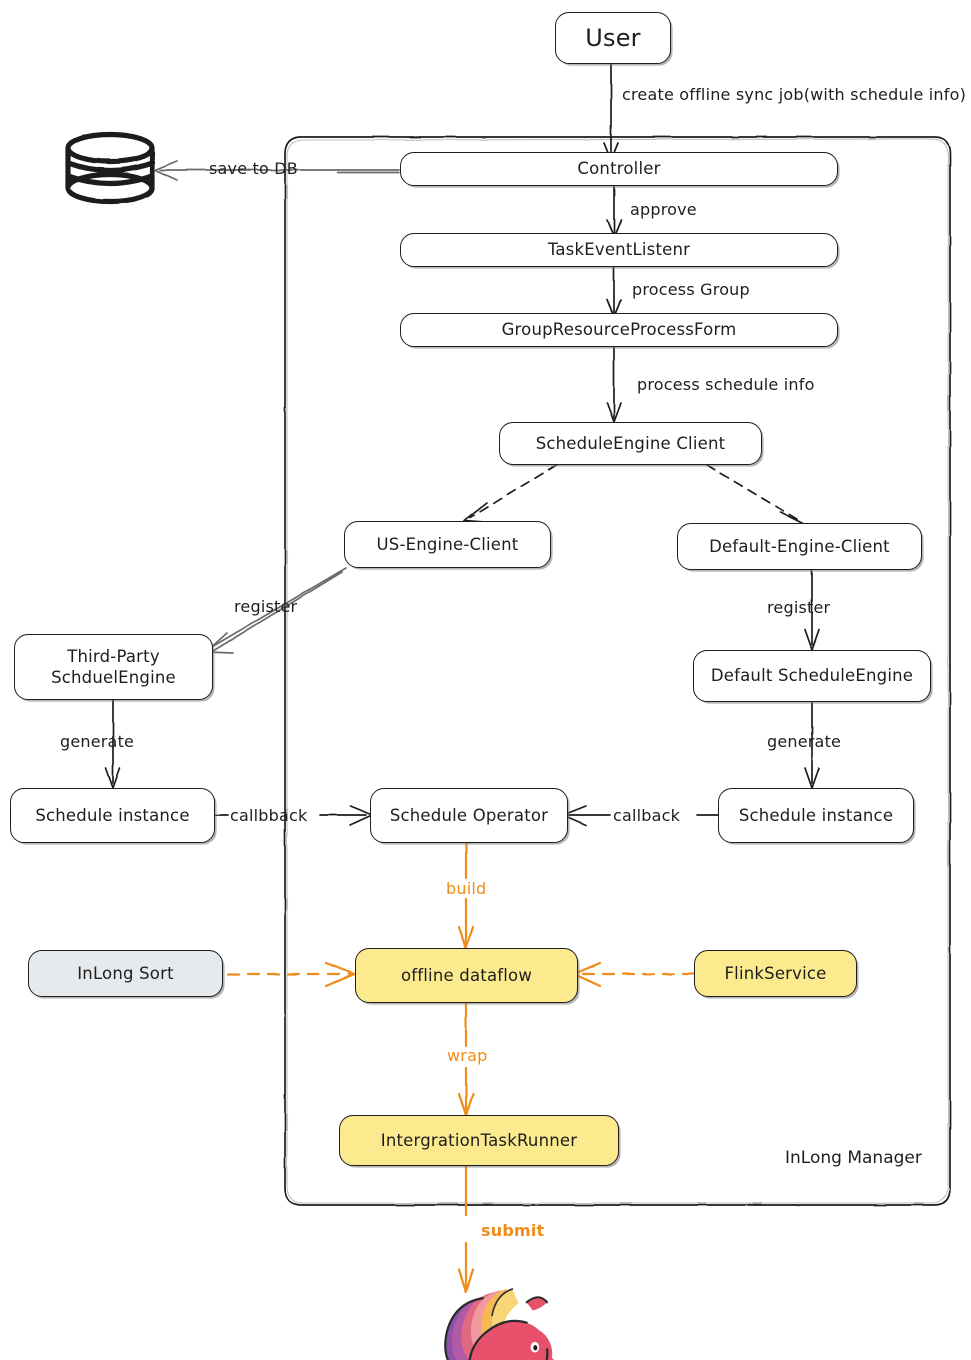 This screenshot has height=1360, width=971. I want to click on node-offline-dataflow-label: offline dataflow, so click(466, 975).